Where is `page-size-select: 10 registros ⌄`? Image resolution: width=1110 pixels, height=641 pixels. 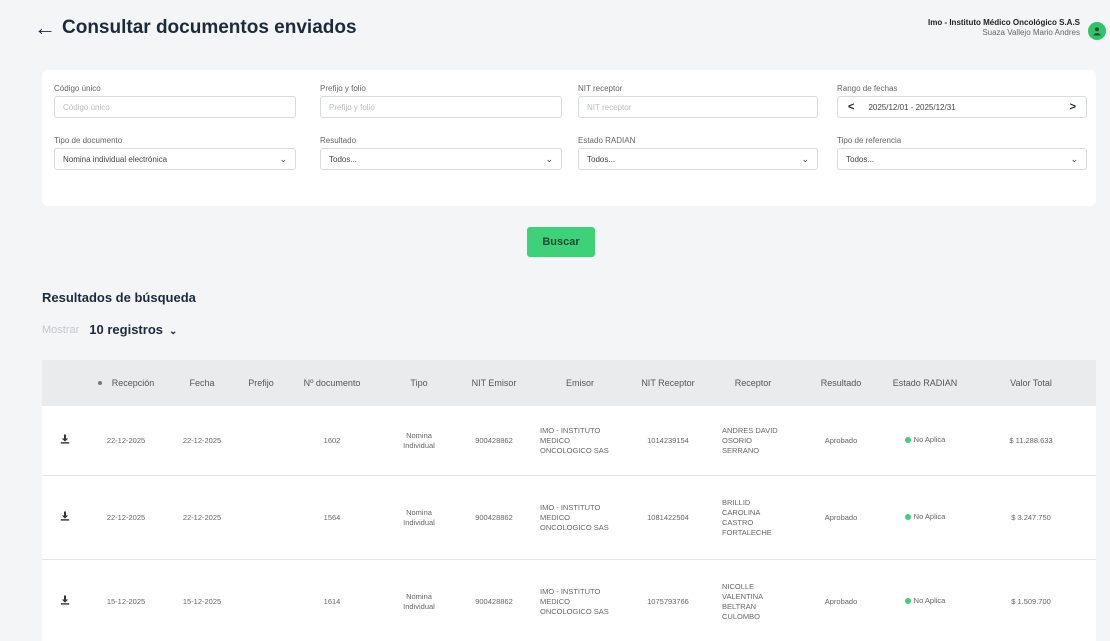 page-size-select: 10 registros ⌄ is located at coordinates (133, 329).